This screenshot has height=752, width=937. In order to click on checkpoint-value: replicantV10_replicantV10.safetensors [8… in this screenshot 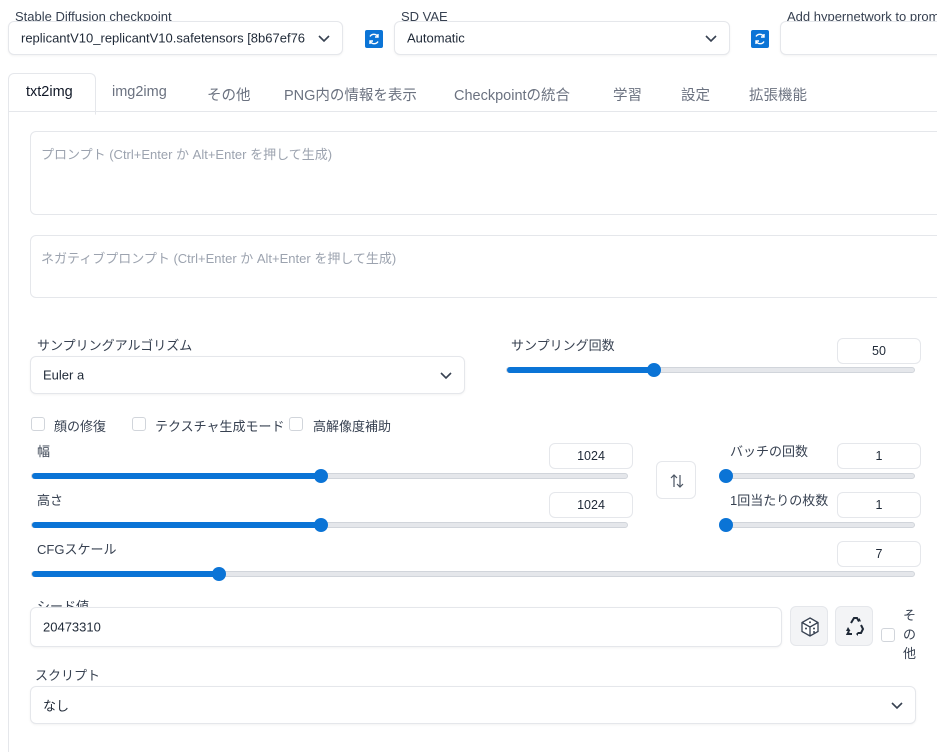, I will do `click(163, 38)`.